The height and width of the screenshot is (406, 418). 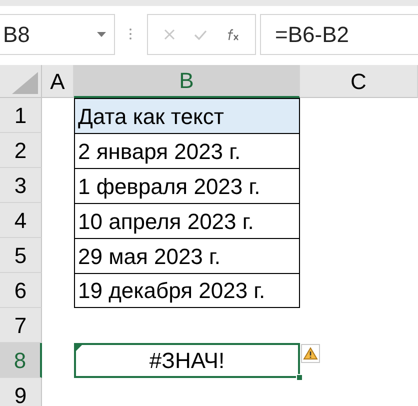 I want to click on name-box: B8, so click(x=57, y=34).